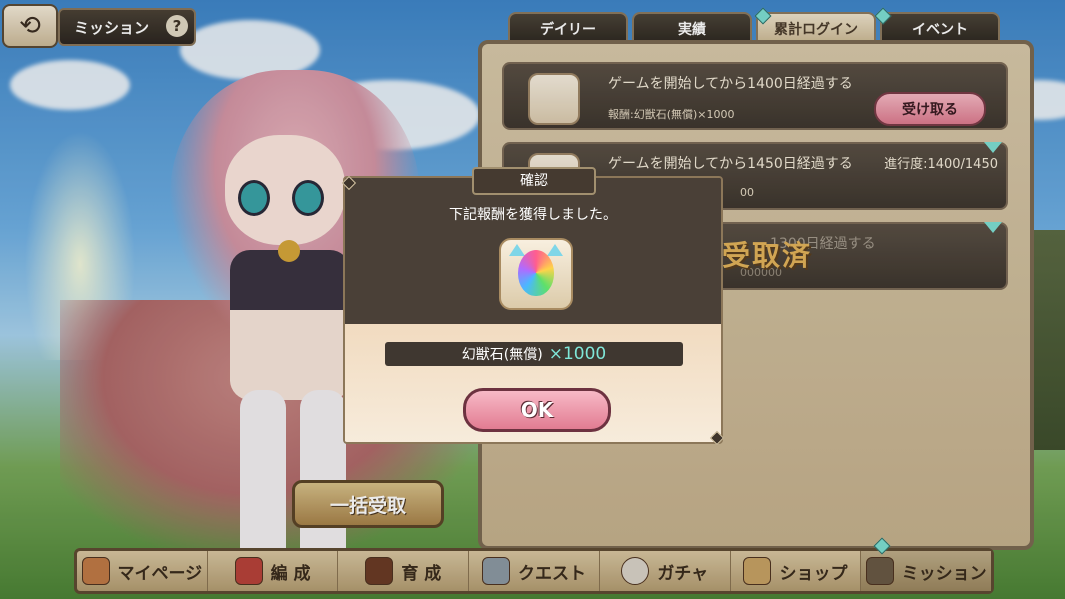  I want to click on dialog-message: 下記報酬を獲得しました。, so click(533, 215).